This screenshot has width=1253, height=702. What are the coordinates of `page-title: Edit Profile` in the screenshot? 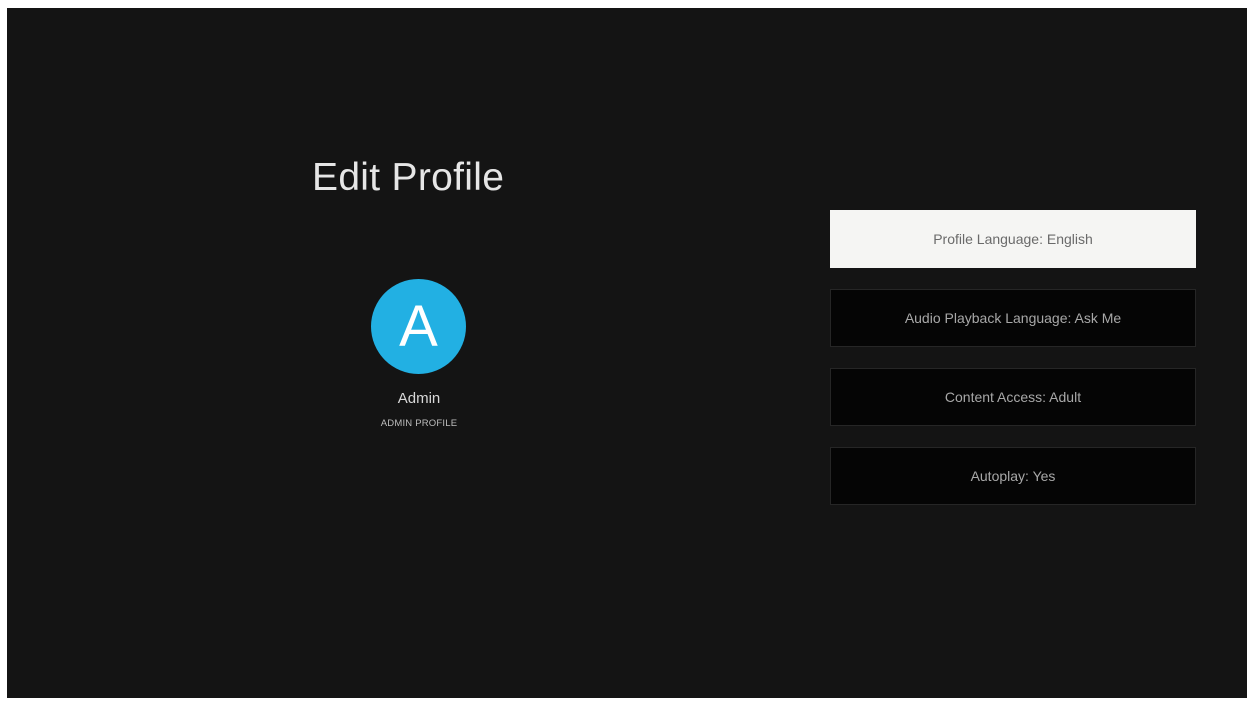 It's located at (408, 177).